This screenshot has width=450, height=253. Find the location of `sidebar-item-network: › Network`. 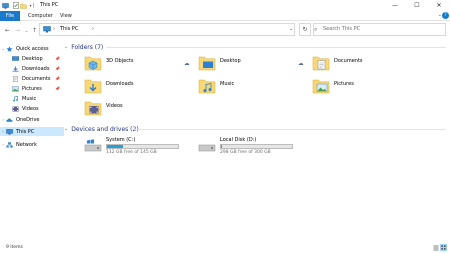

sidebar-item-network: › Network is located at coordinates (32, 144).